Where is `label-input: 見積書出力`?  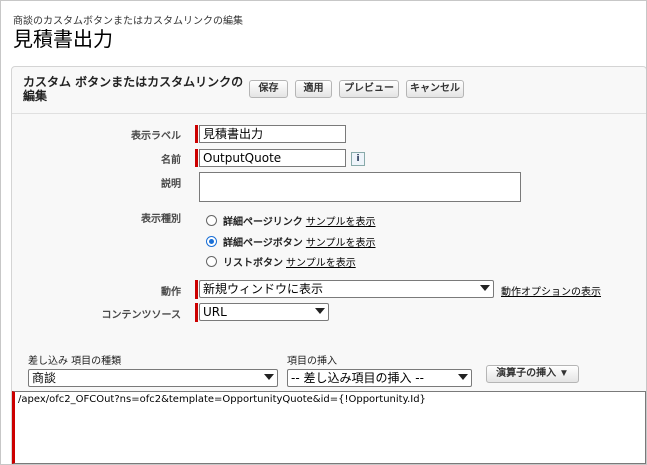
label-input: 見積書出力 is located at coordinates (272, 134).